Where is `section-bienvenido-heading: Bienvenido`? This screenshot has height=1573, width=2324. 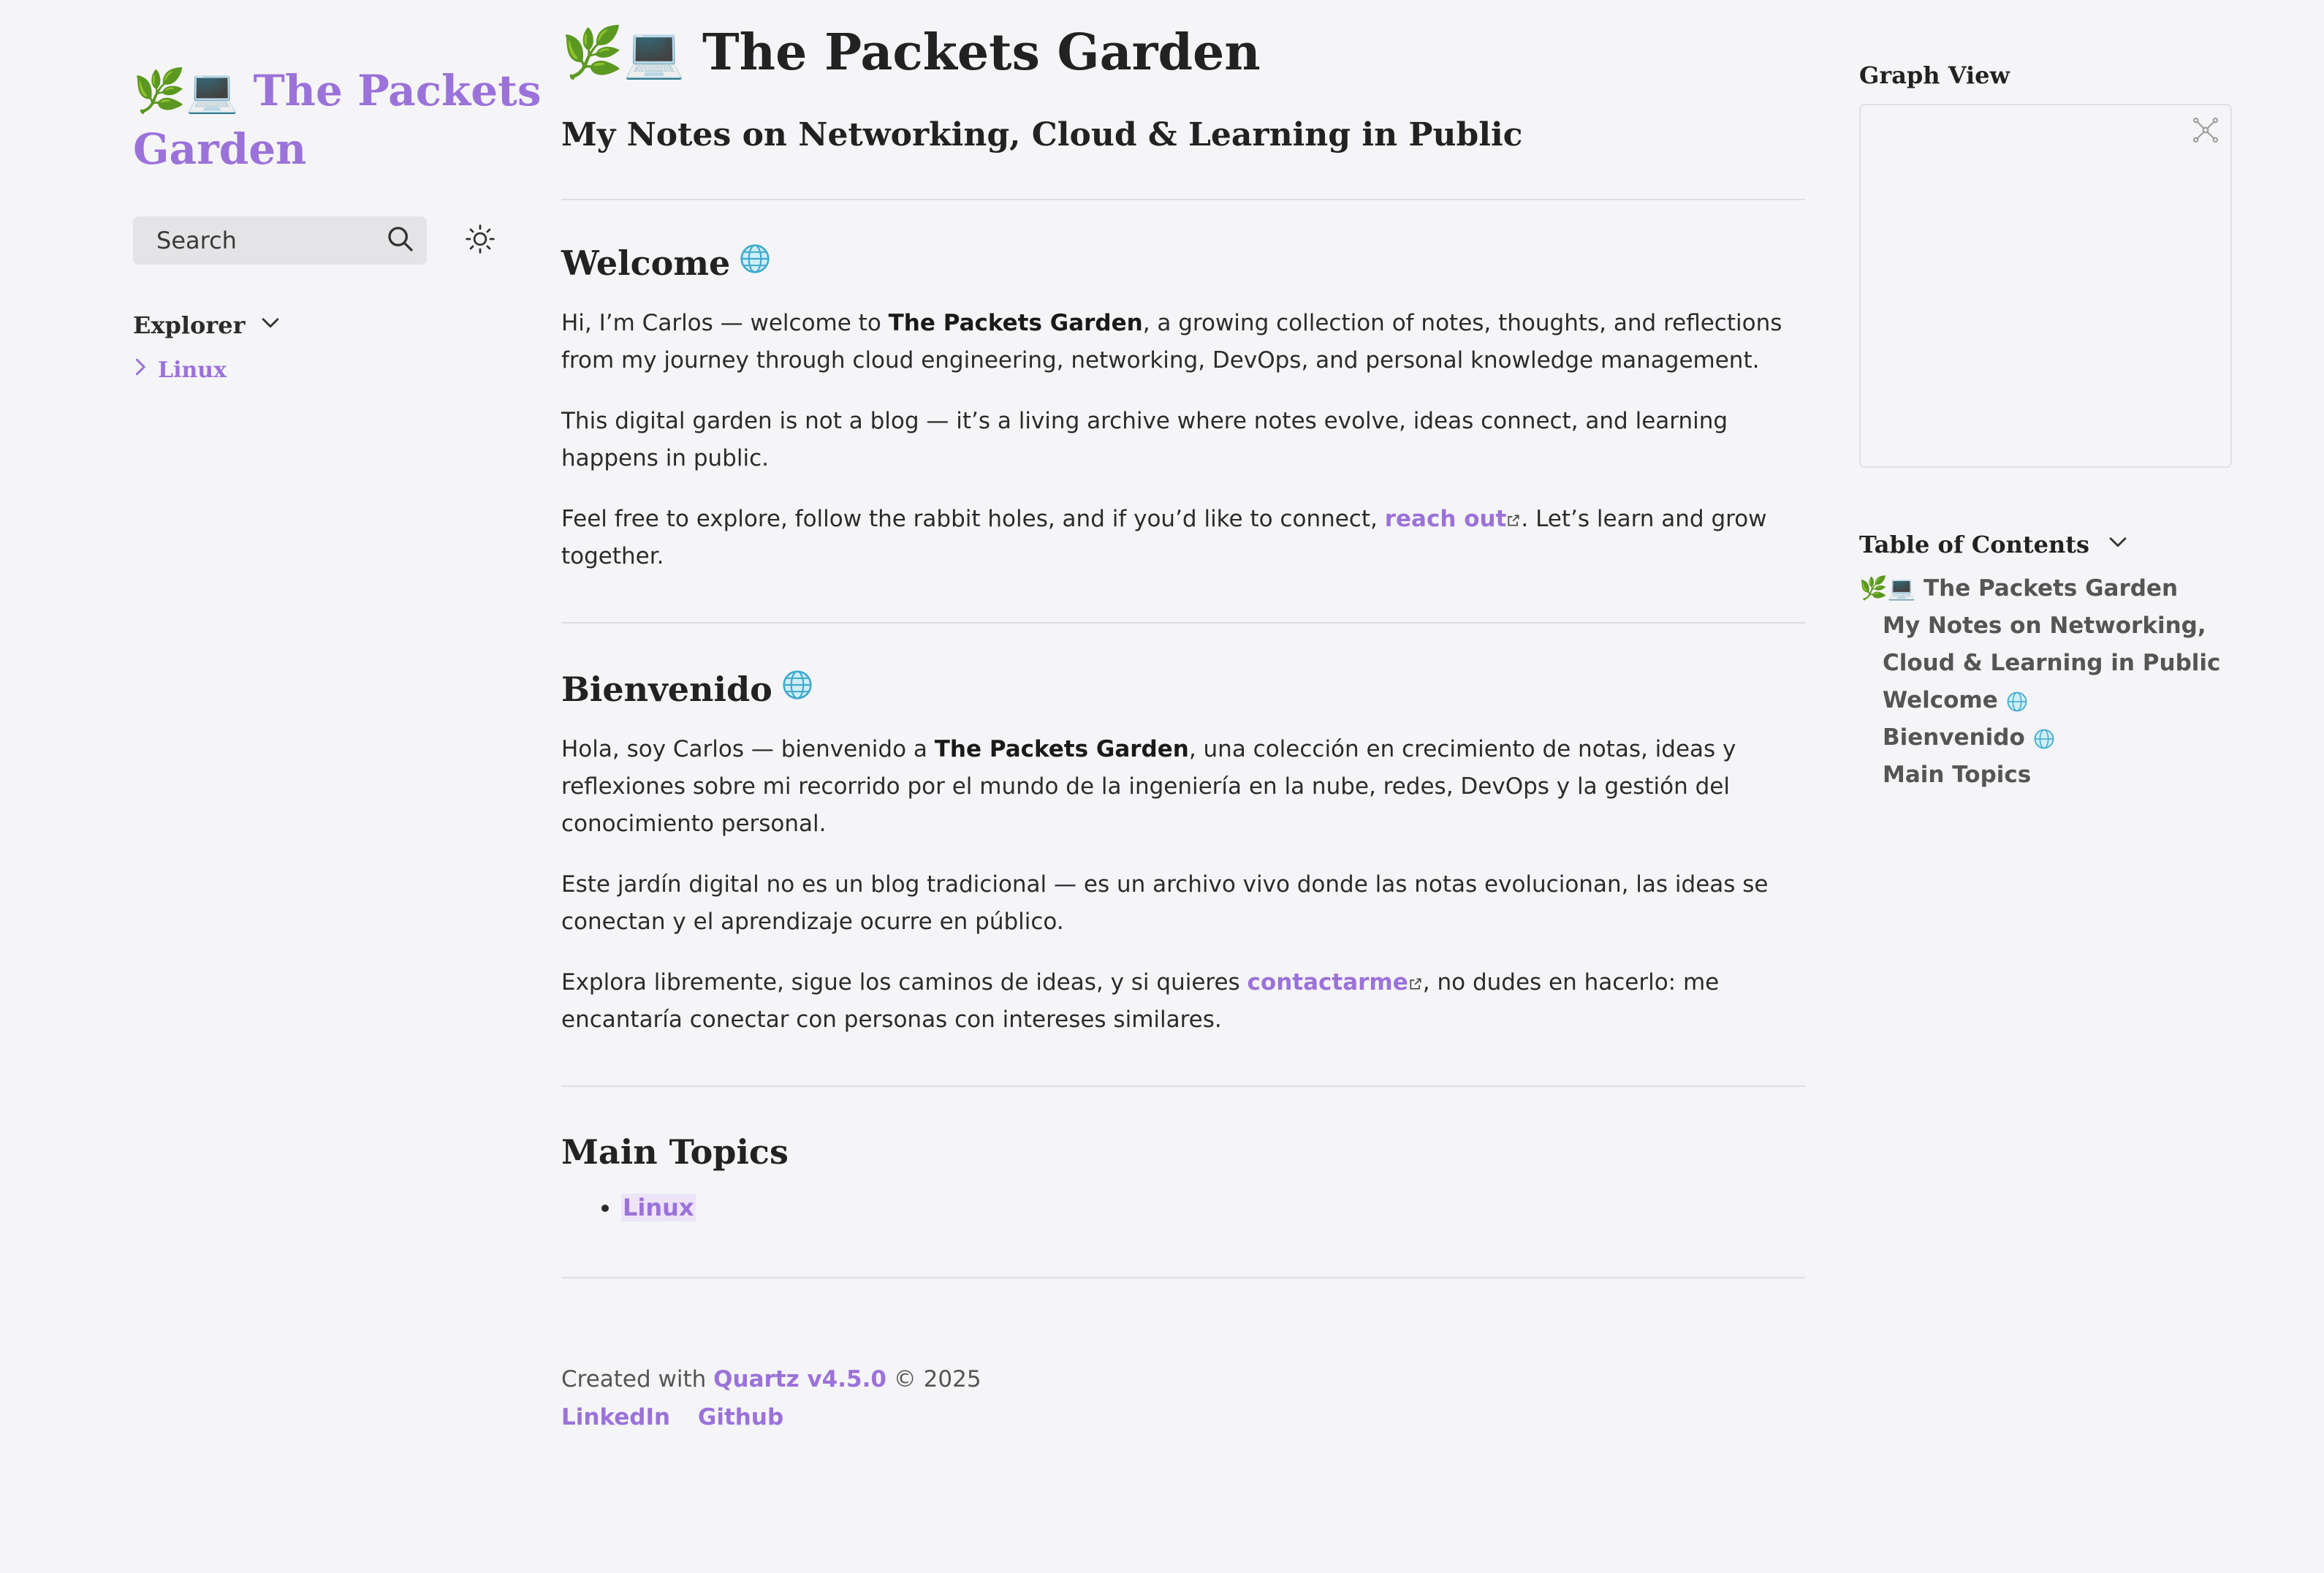
section-bienvenido-heading: Bienvenido is located at coordinates (1183, 689).